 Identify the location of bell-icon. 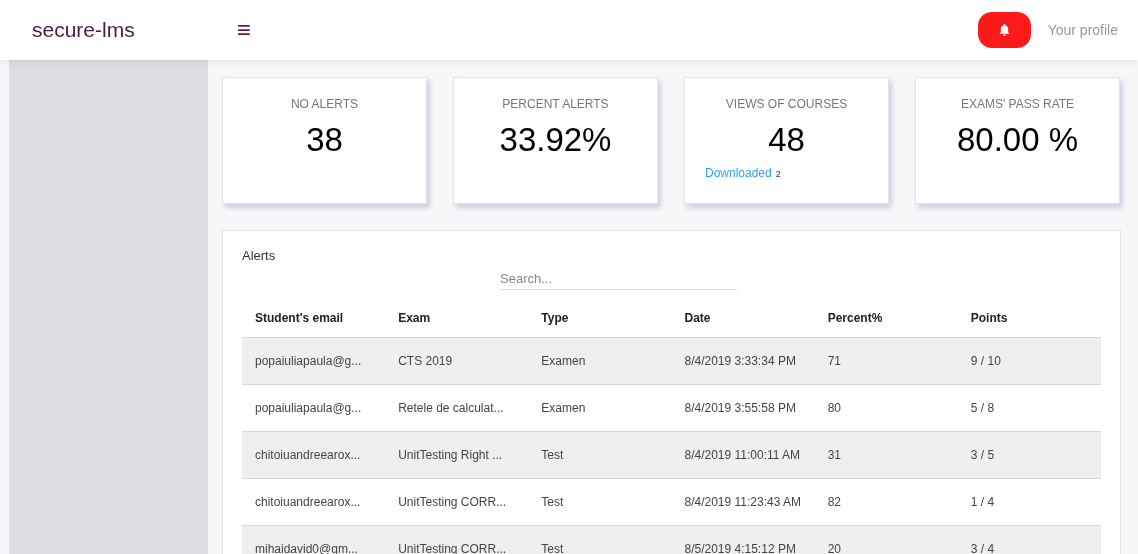
(1004, 30).